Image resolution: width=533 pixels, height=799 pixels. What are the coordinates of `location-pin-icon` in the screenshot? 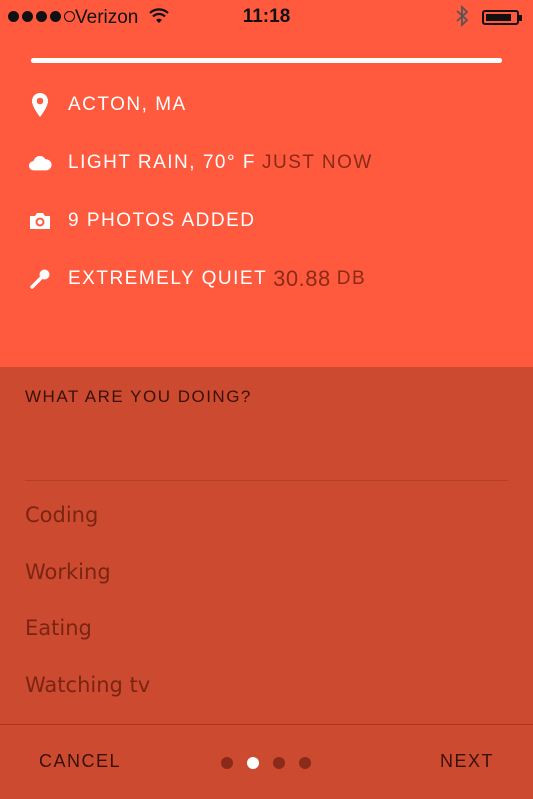 It's located at (40, 105).